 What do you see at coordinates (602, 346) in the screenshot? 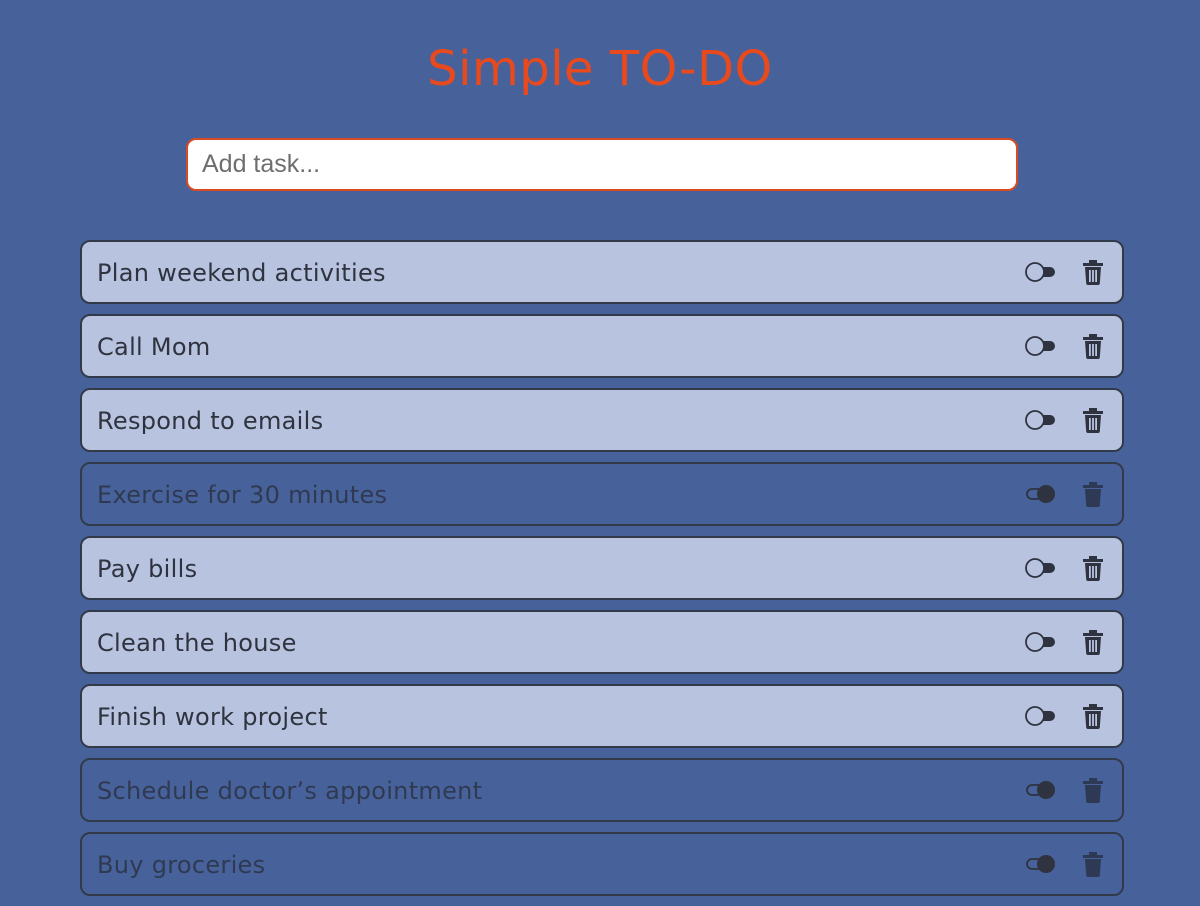
I see `task-item: Call Mom` at bounding box center [602, 346].